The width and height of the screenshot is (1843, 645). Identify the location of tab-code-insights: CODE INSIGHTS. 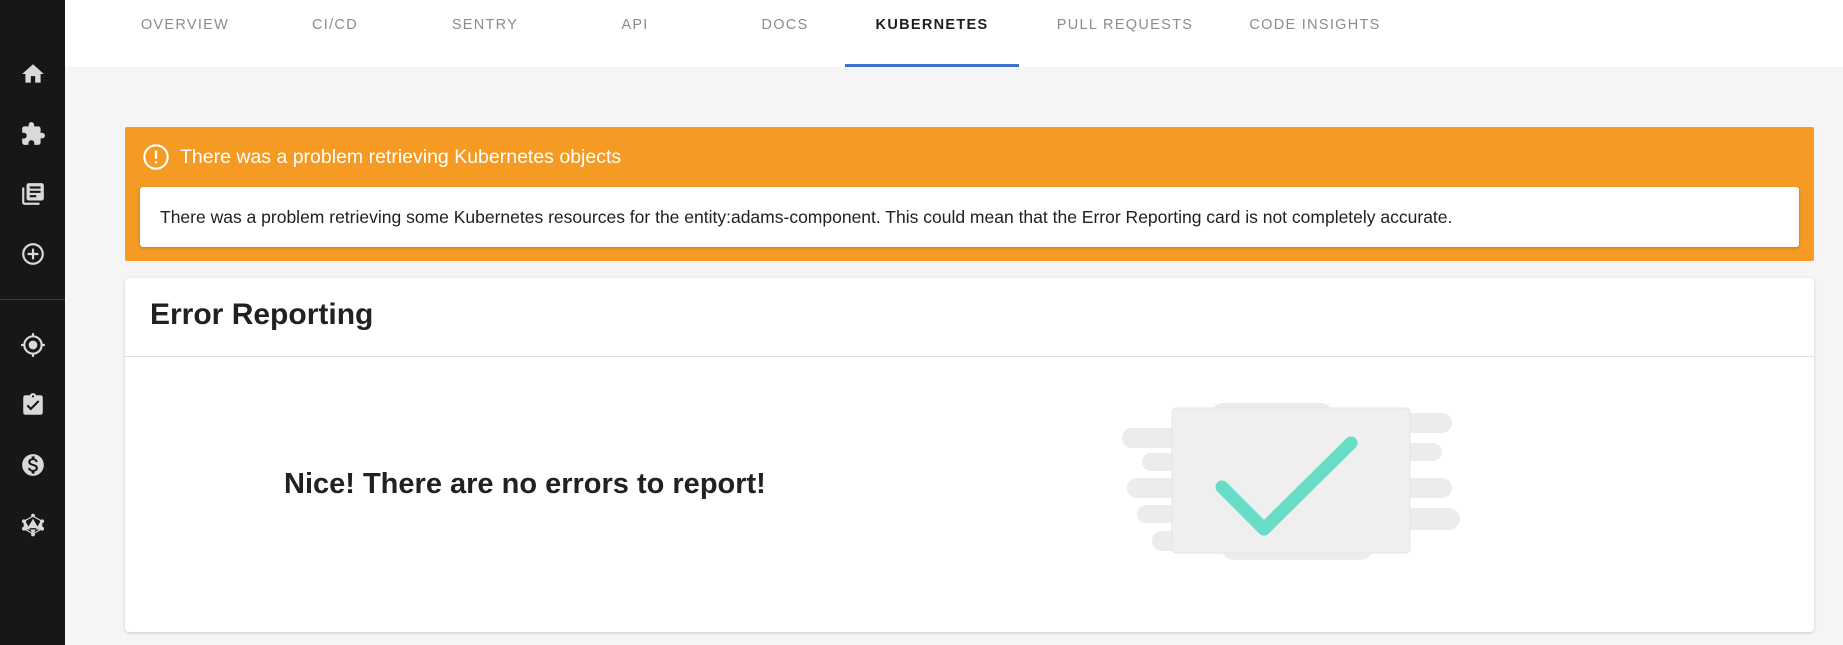
(1315, 33).